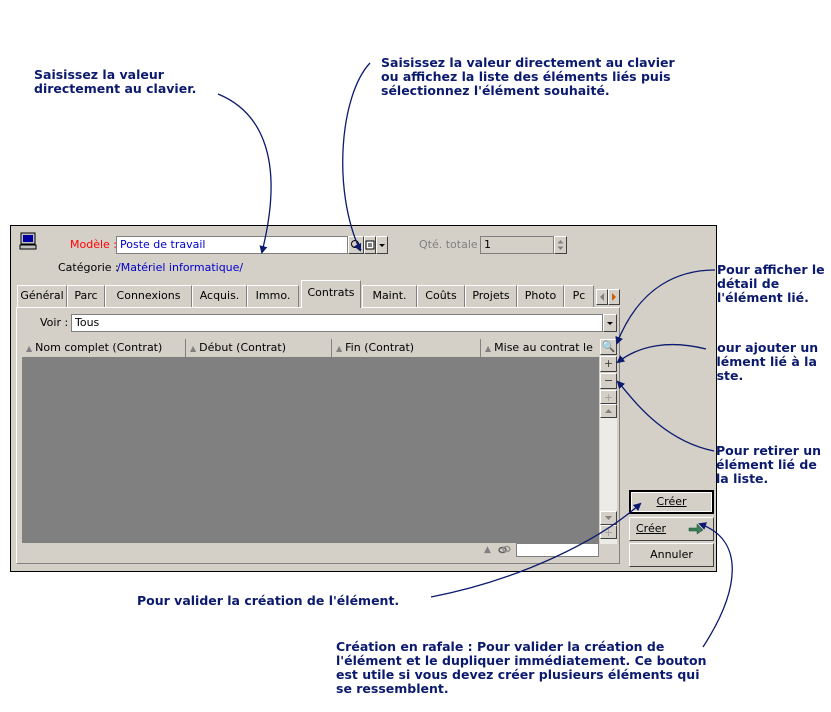 The width and height of the screenshot is (831, 712). I want to click on computer-icon, so click(28, 241).